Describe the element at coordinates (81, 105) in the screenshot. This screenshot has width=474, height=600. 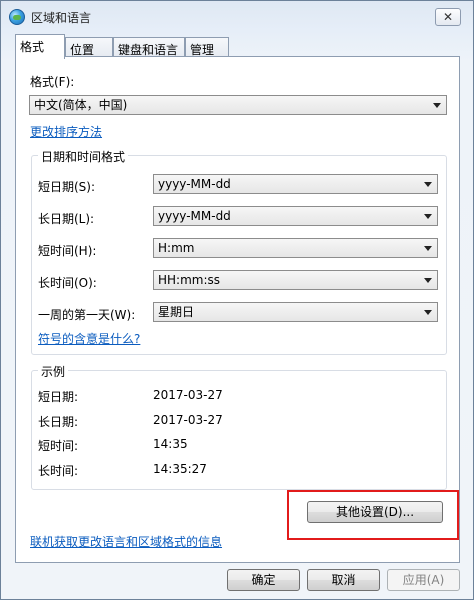
I see `format-select-value: 中文(简体，中国)` at that location.